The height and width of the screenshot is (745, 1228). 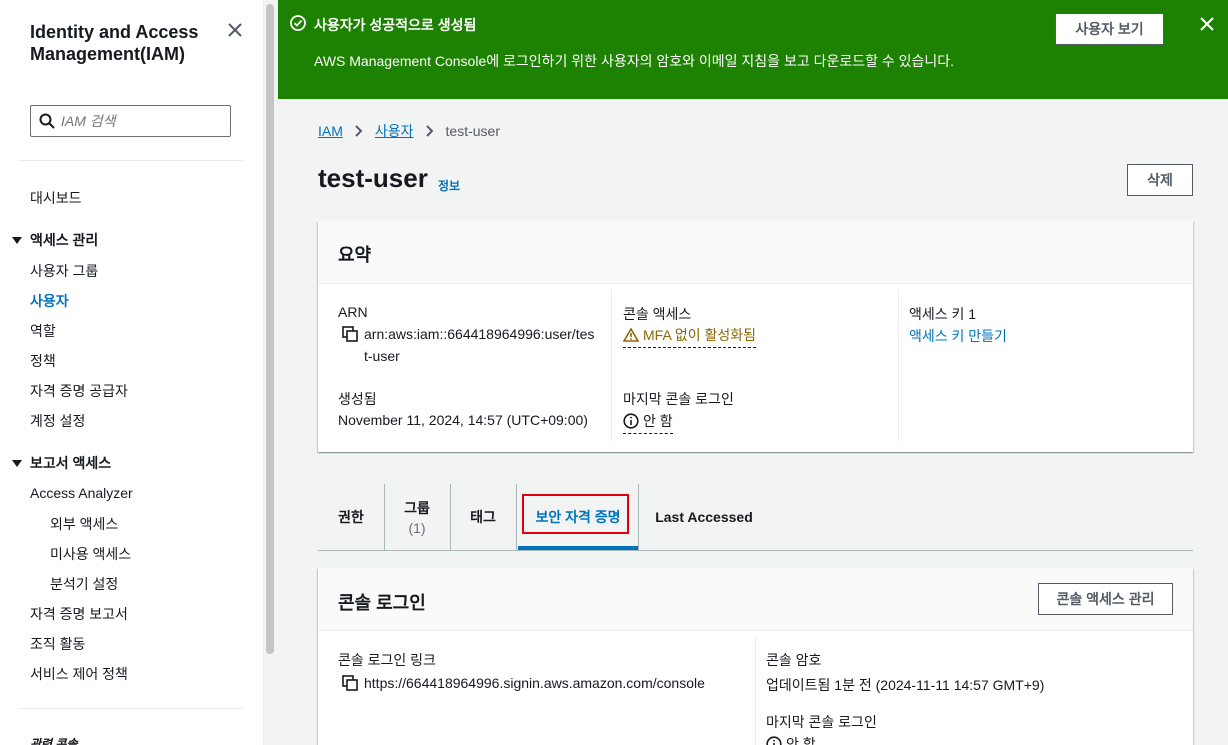 What do you see at coordinates (49, 301) in the screenshot?
I see `sidebar-item-users: 사용자` at bounding box center [49, 301].